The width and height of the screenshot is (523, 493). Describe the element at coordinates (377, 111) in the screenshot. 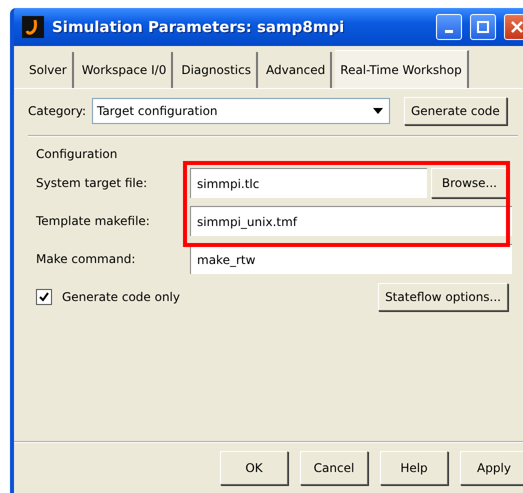

I see `dropdown-arrow-icon` at that location.